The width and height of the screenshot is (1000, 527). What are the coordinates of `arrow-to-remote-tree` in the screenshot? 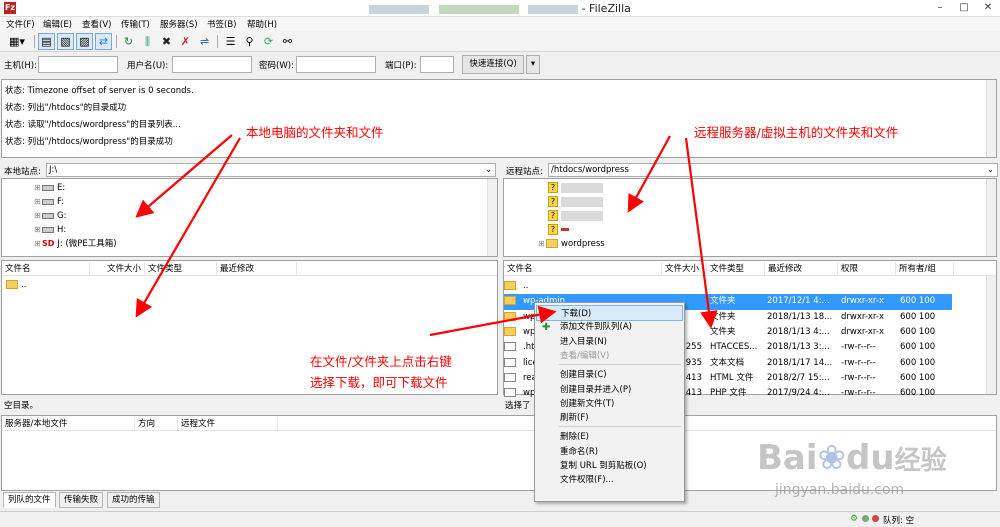 It's located at (649, 174).